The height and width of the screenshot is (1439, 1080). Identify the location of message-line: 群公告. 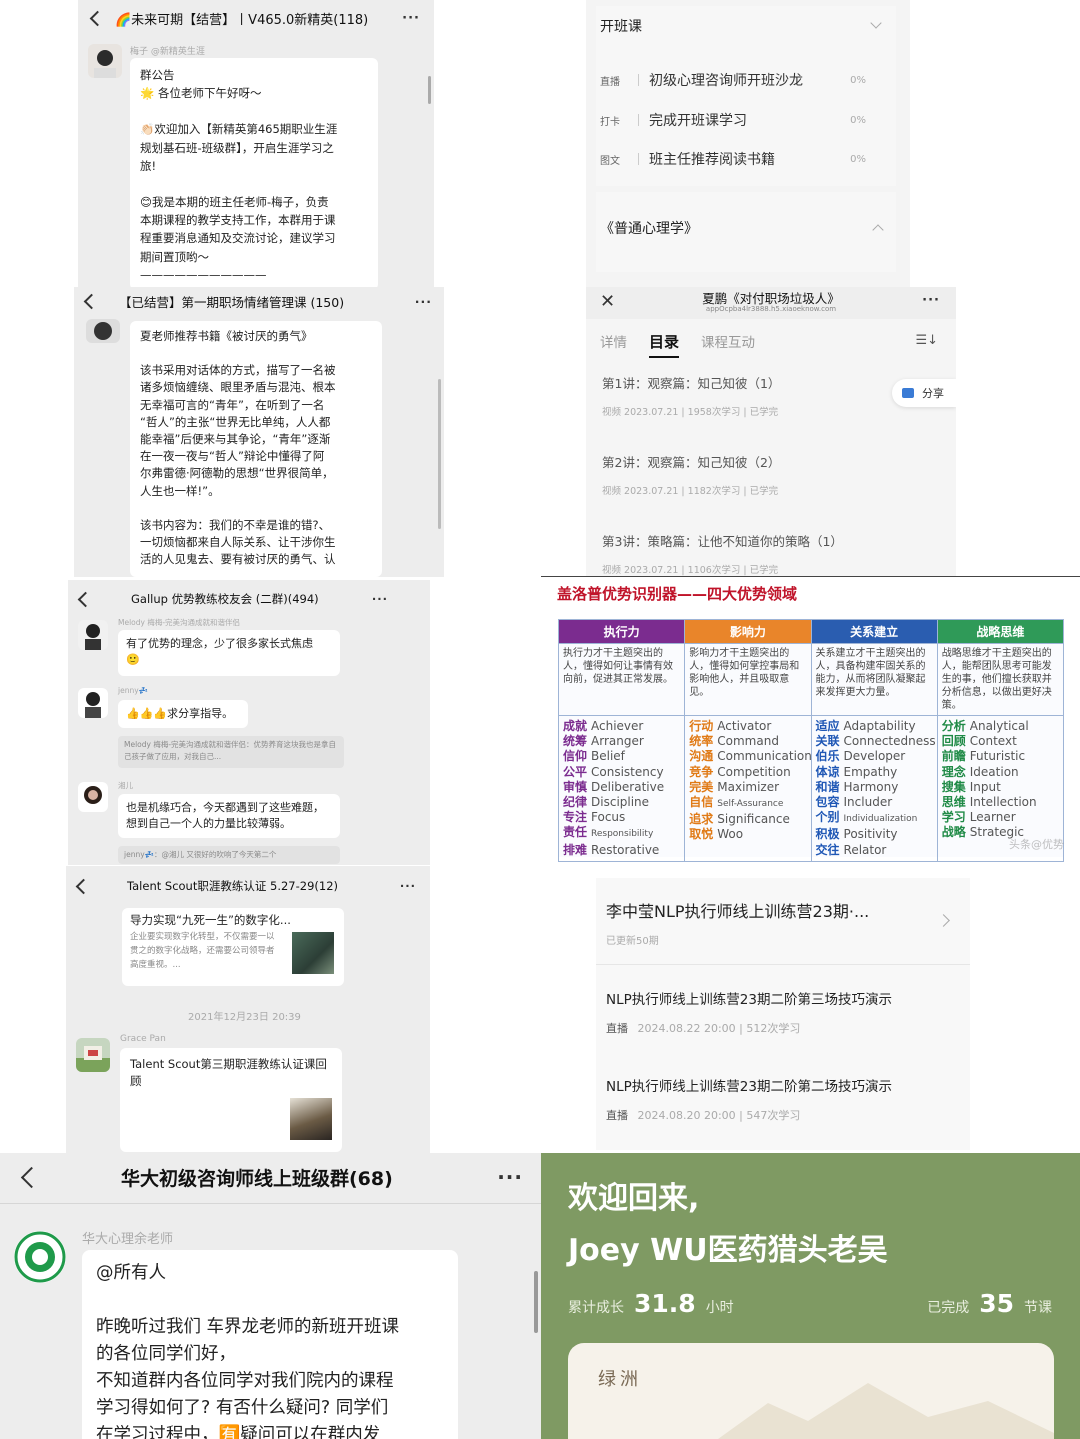
(157, 75).